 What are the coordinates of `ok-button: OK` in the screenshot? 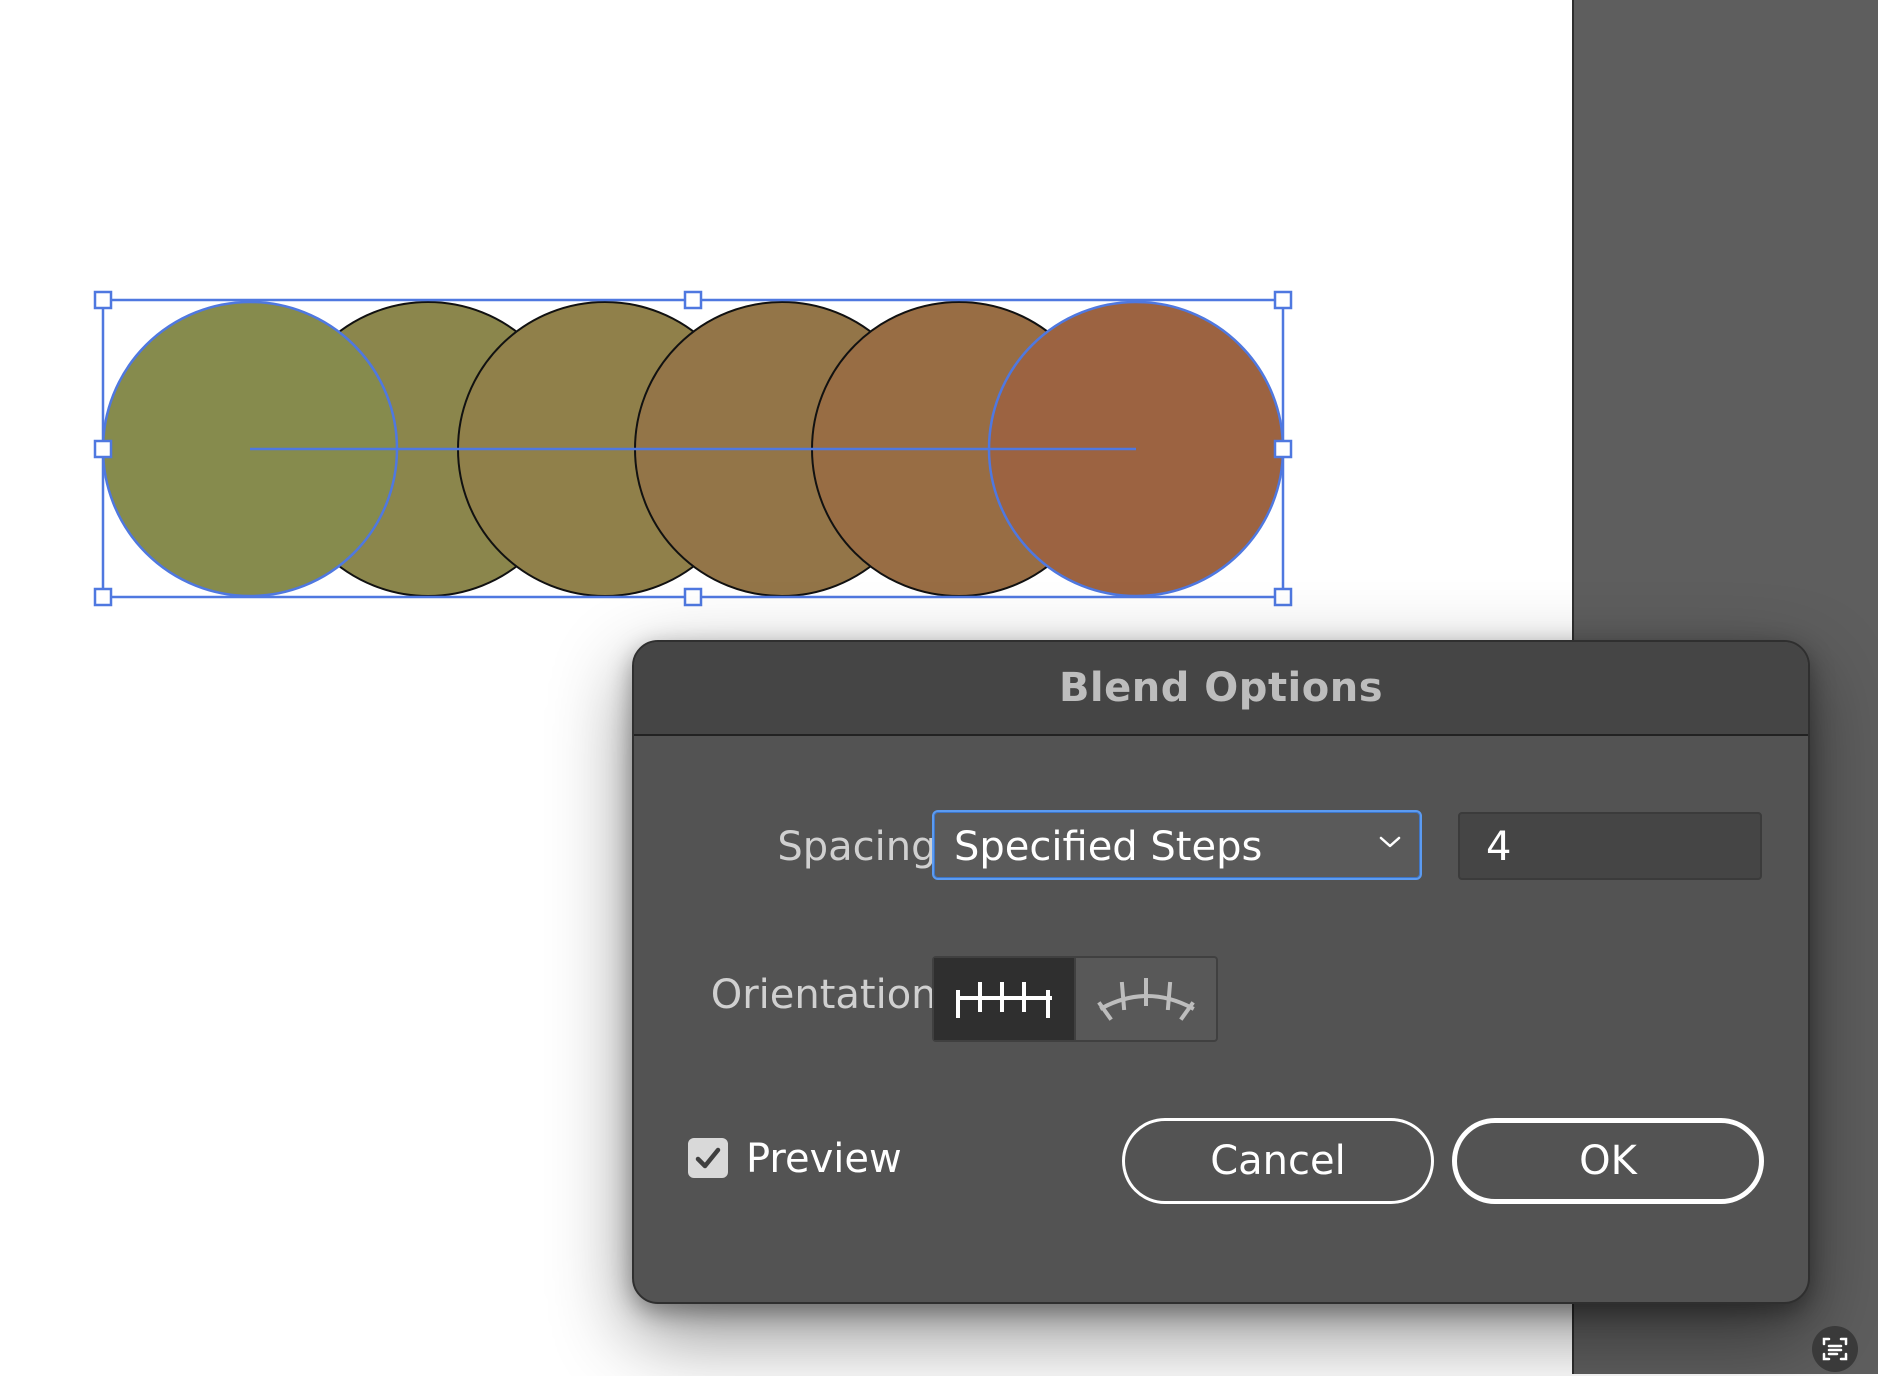 It's located at (1608, 1161).